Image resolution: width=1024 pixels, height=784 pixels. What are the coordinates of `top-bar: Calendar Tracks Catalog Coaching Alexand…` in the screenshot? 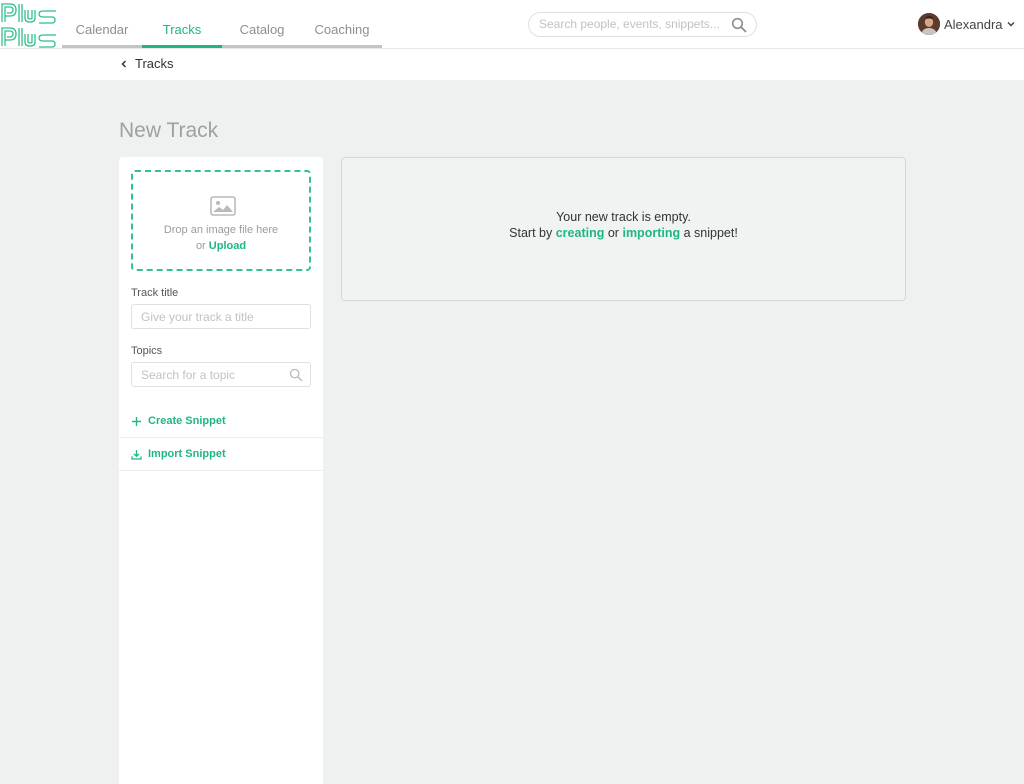 It's located at (512, 24).